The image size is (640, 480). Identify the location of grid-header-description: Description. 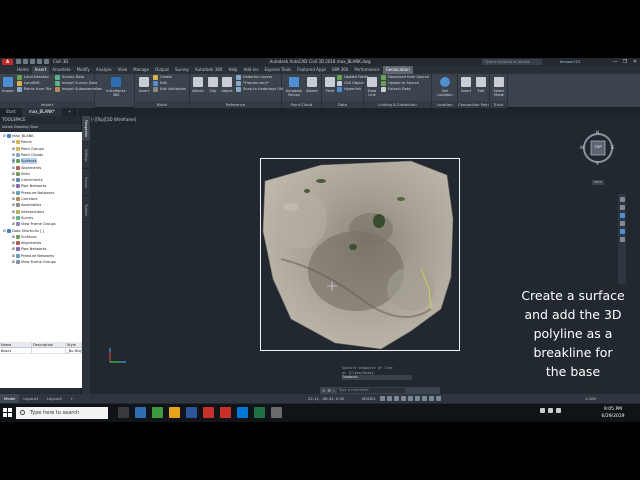
(49, 344).